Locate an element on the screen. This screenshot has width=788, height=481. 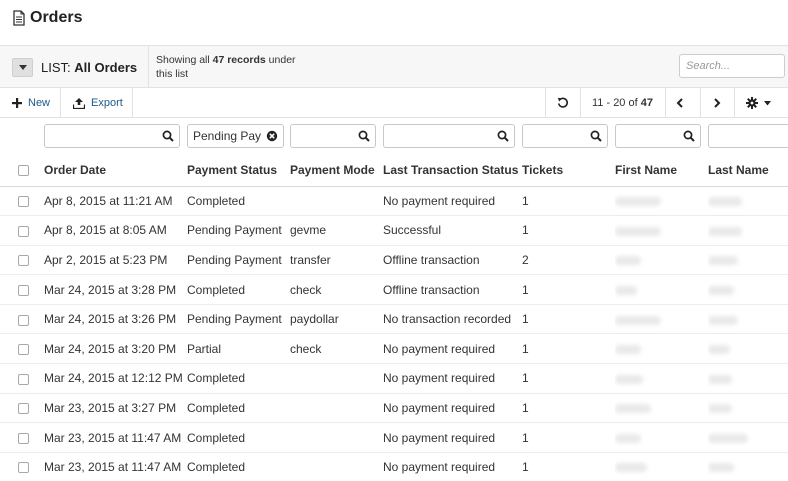
next-page-button is located at coordinates (717, 103).